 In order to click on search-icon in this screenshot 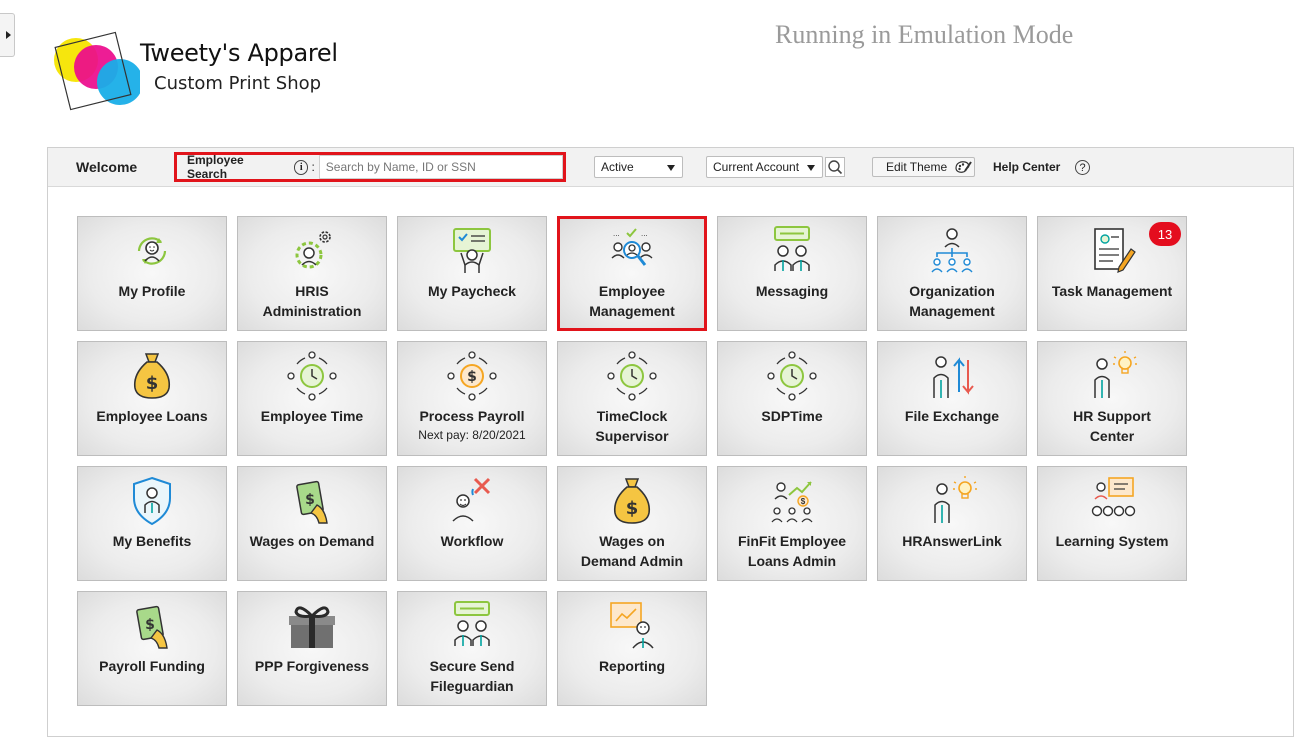, I will do `click(835, 167)`.